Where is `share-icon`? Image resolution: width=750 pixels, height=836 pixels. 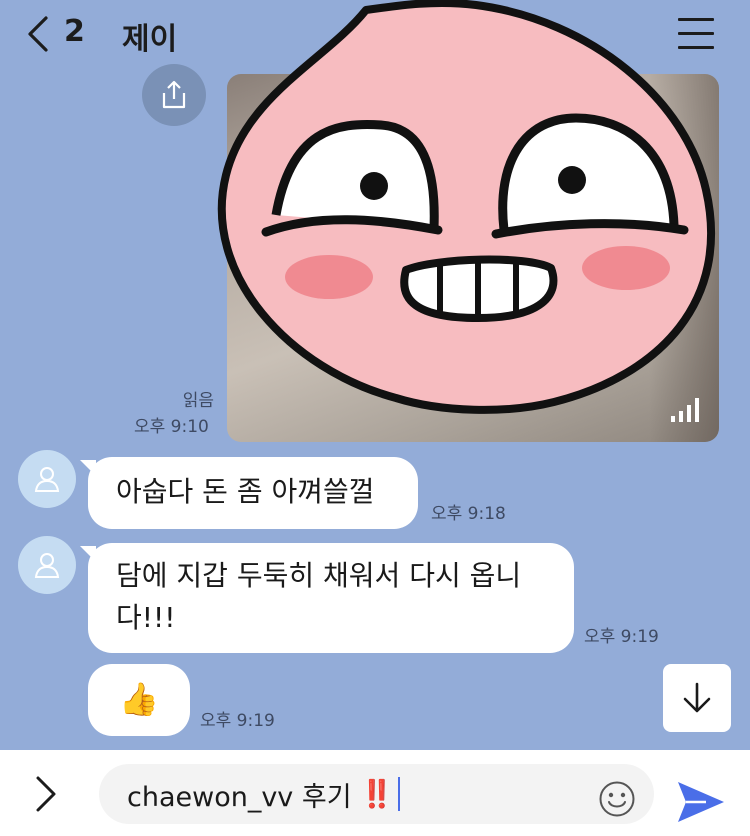 share-icon is located at coordinates (174, 94).